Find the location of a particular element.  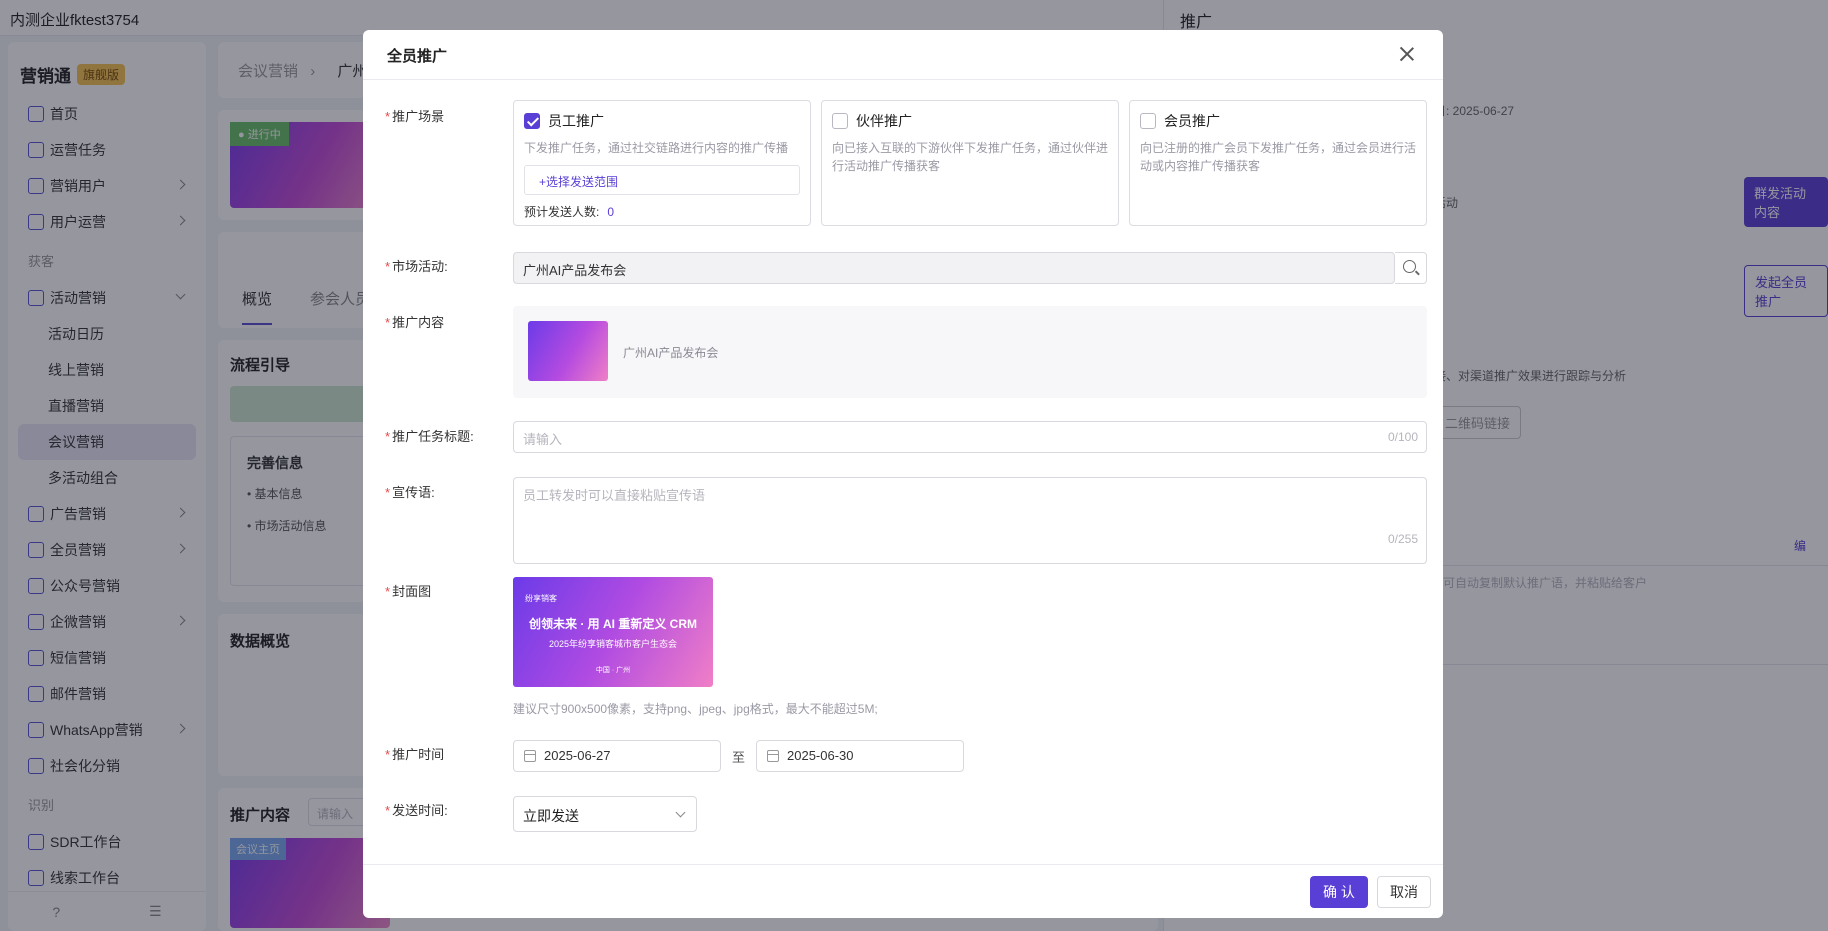

estimate-count: 0 is located at coordinates (611, 212).